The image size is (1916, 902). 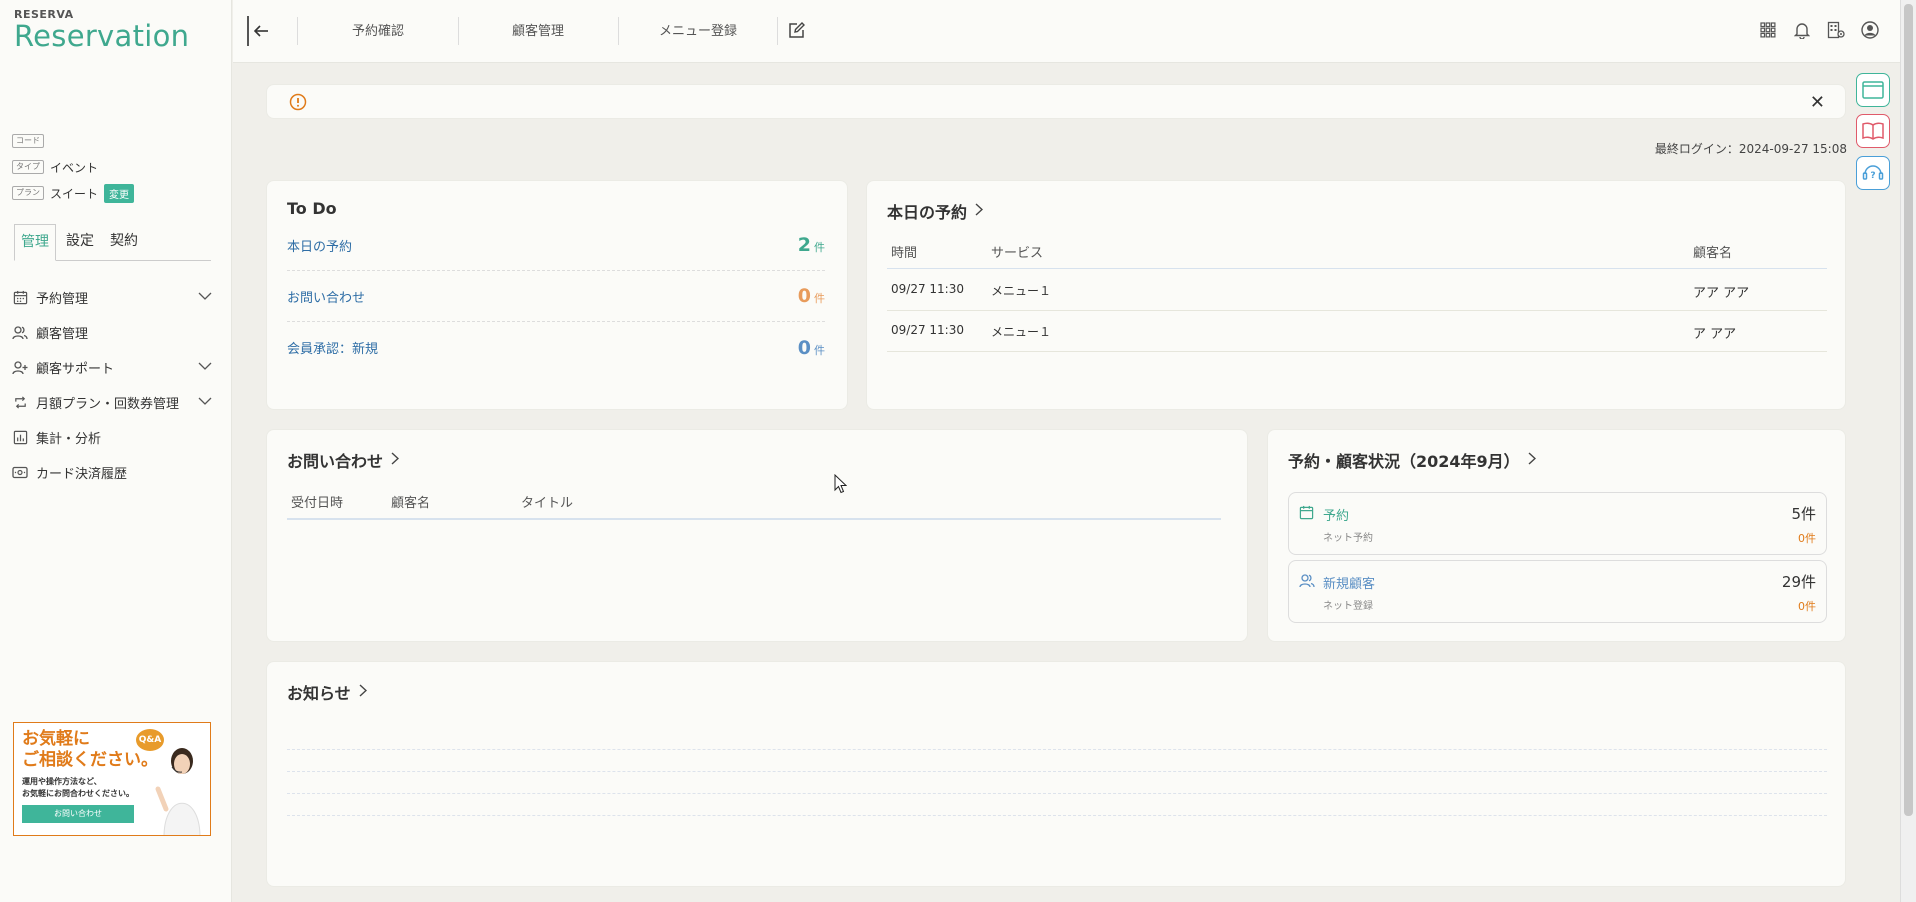 I want to click on last-login-text: 最終ログイン：2024-09-27 15:08, so click(x=1750, y=149).